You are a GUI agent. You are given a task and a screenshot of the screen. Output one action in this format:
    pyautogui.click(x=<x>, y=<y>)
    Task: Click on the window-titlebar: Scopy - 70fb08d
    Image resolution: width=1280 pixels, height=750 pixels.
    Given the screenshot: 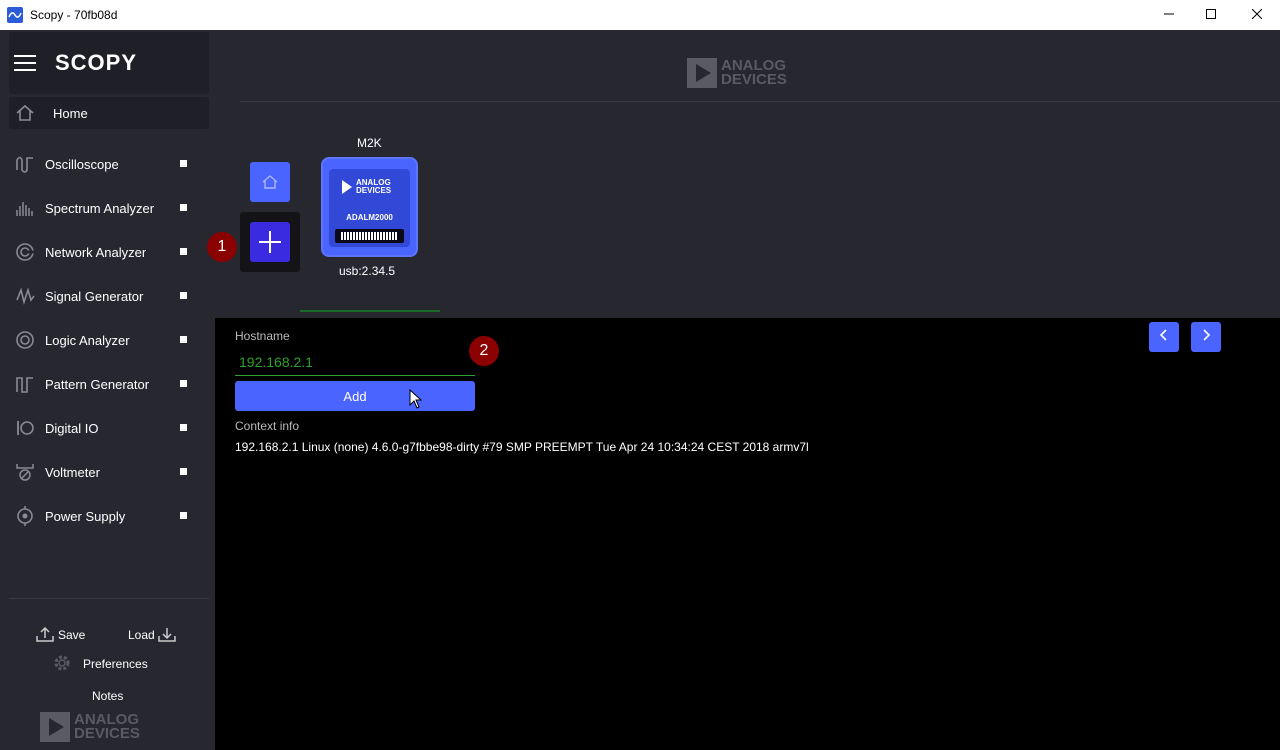 What is the action you would take?
    pyautogui.click(x=640, y=15)
    